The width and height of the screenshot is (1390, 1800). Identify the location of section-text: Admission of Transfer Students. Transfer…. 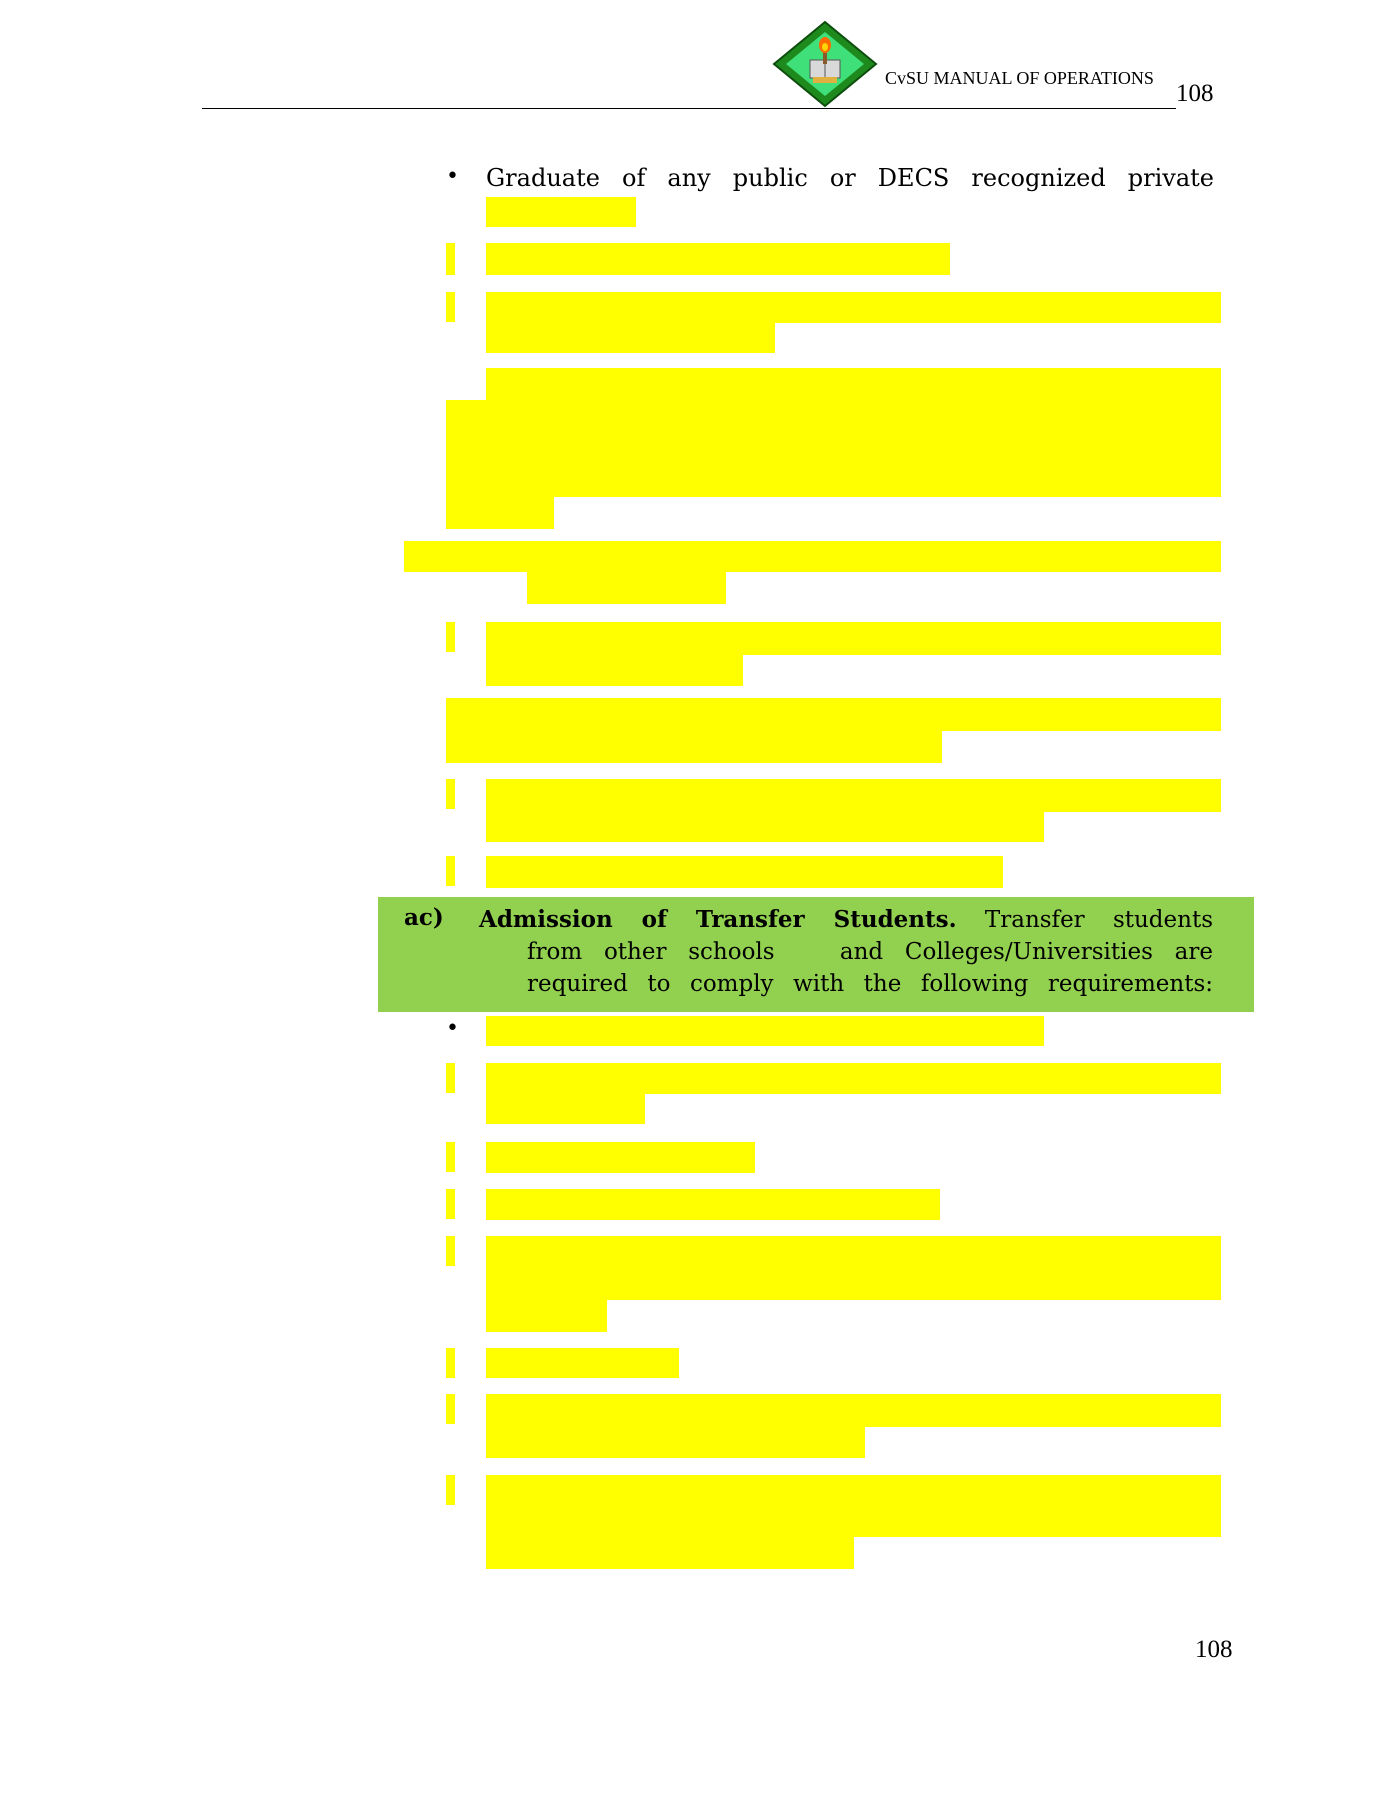
(846, 952).